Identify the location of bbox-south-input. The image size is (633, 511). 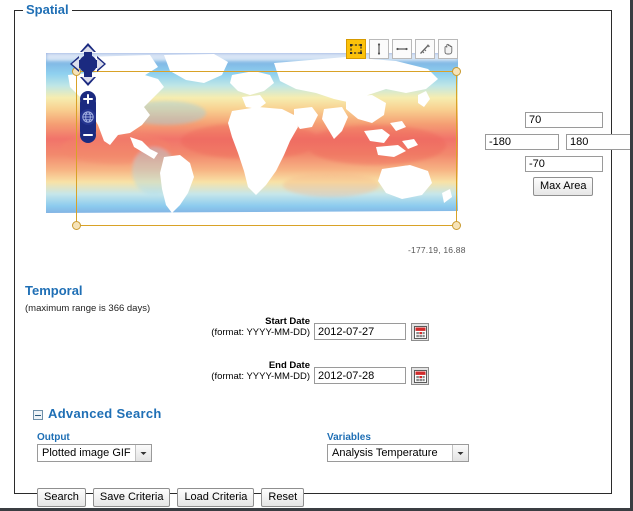
(564, 164).